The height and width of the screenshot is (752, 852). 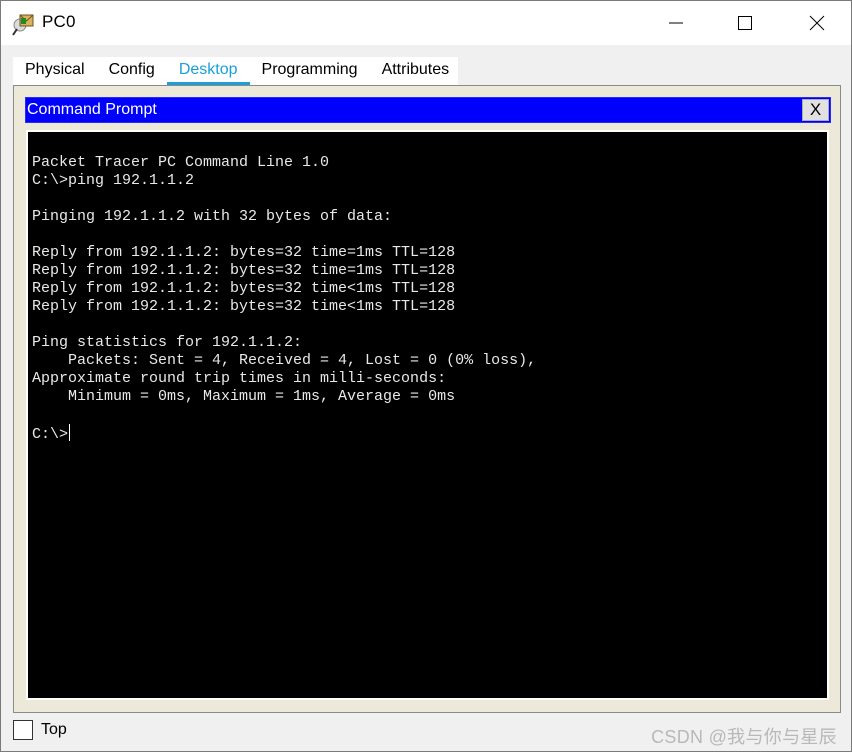 What do you see at coordinates (212, 216) in the screenshot?
I see `terminal-line: Pinging 192.1.1.2 with 32 bytes of data:` at bounding box center [212, 216].